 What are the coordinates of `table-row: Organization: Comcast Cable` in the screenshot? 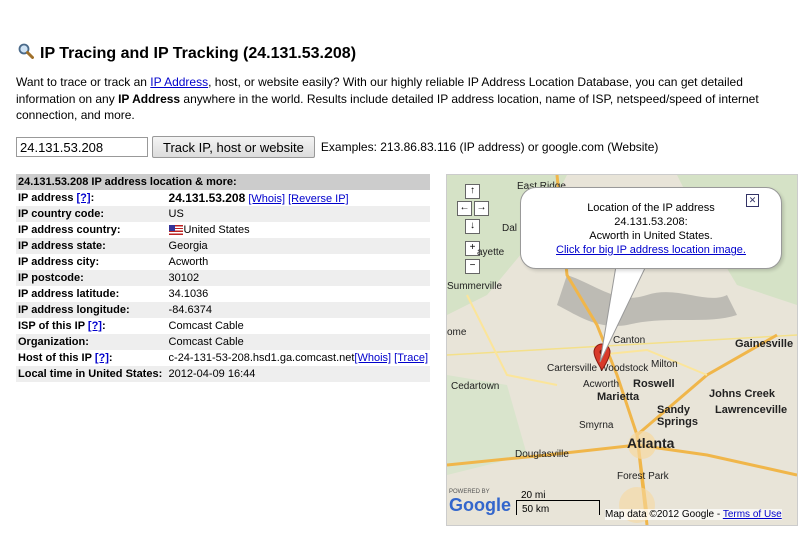 It's located at (223, 342).